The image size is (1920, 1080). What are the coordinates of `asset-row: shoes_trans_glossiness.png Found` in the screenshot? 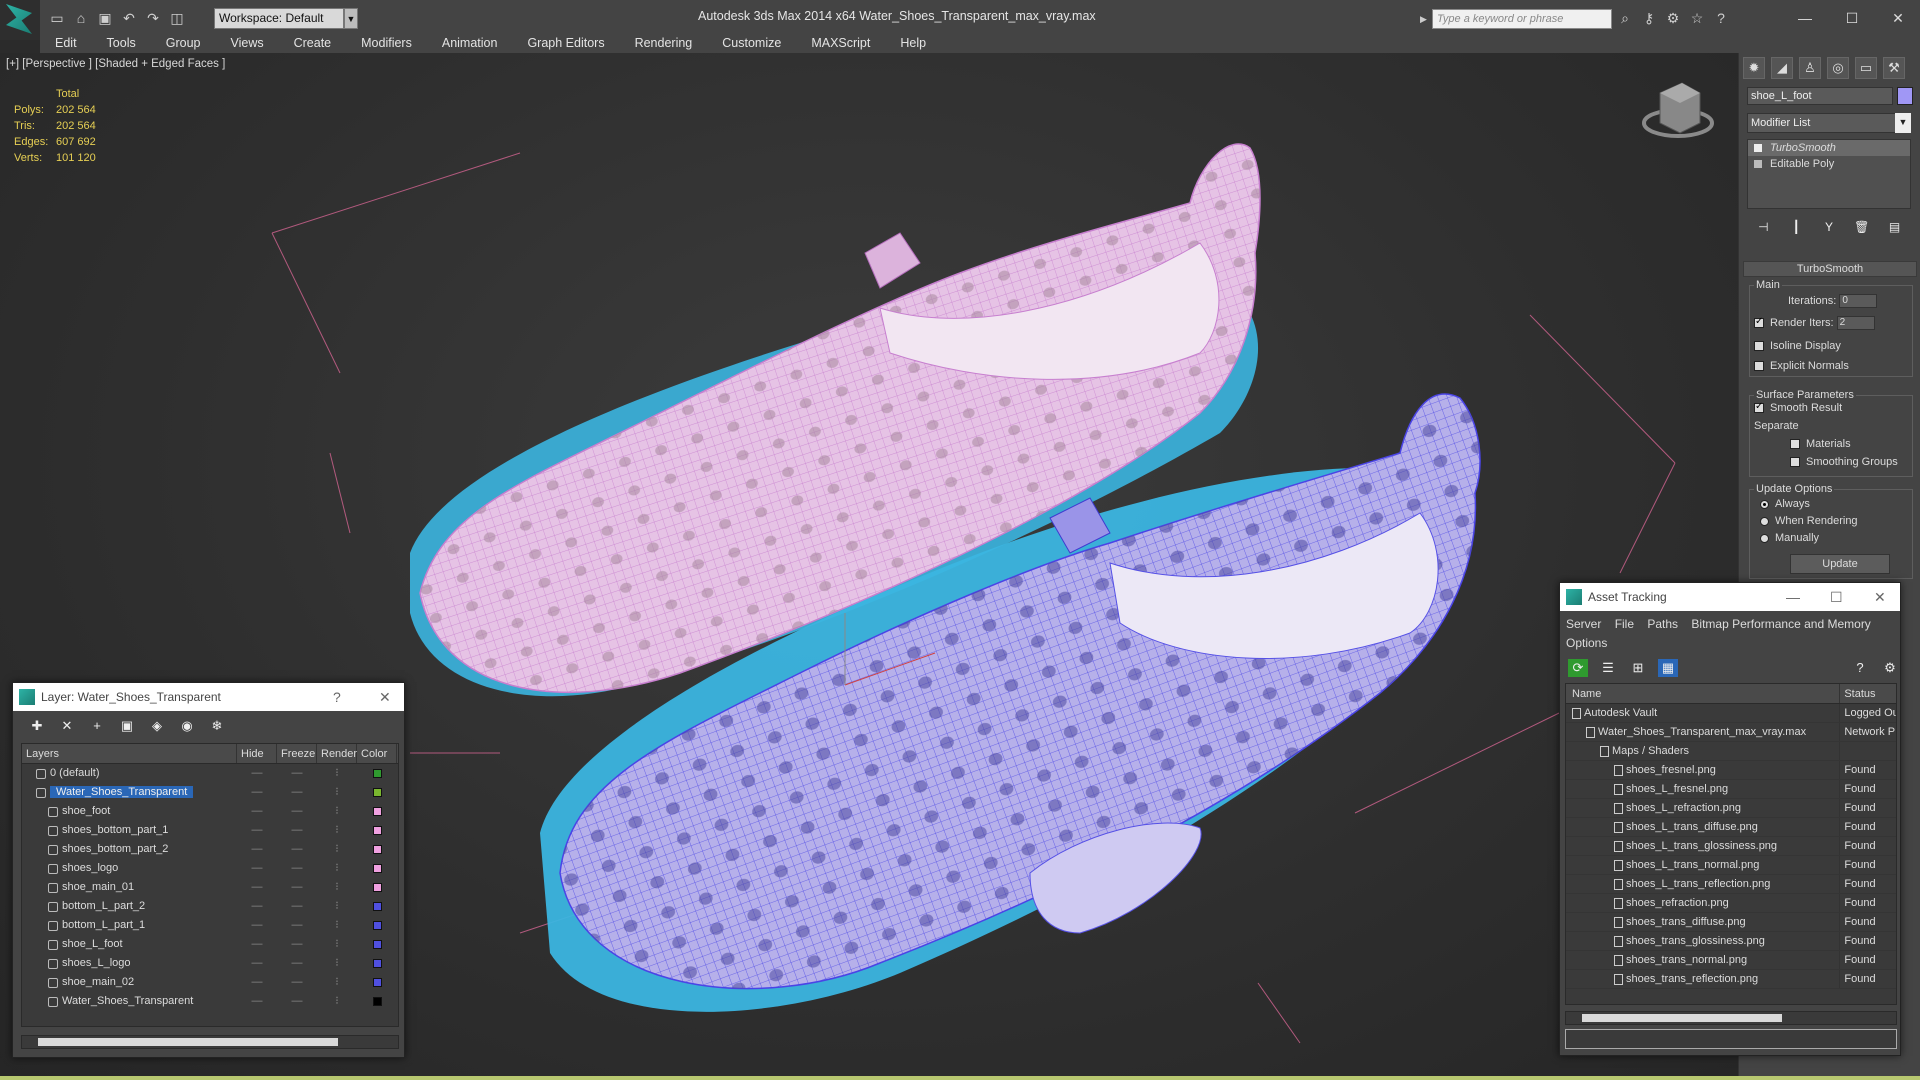 It's located at (1731, 941).